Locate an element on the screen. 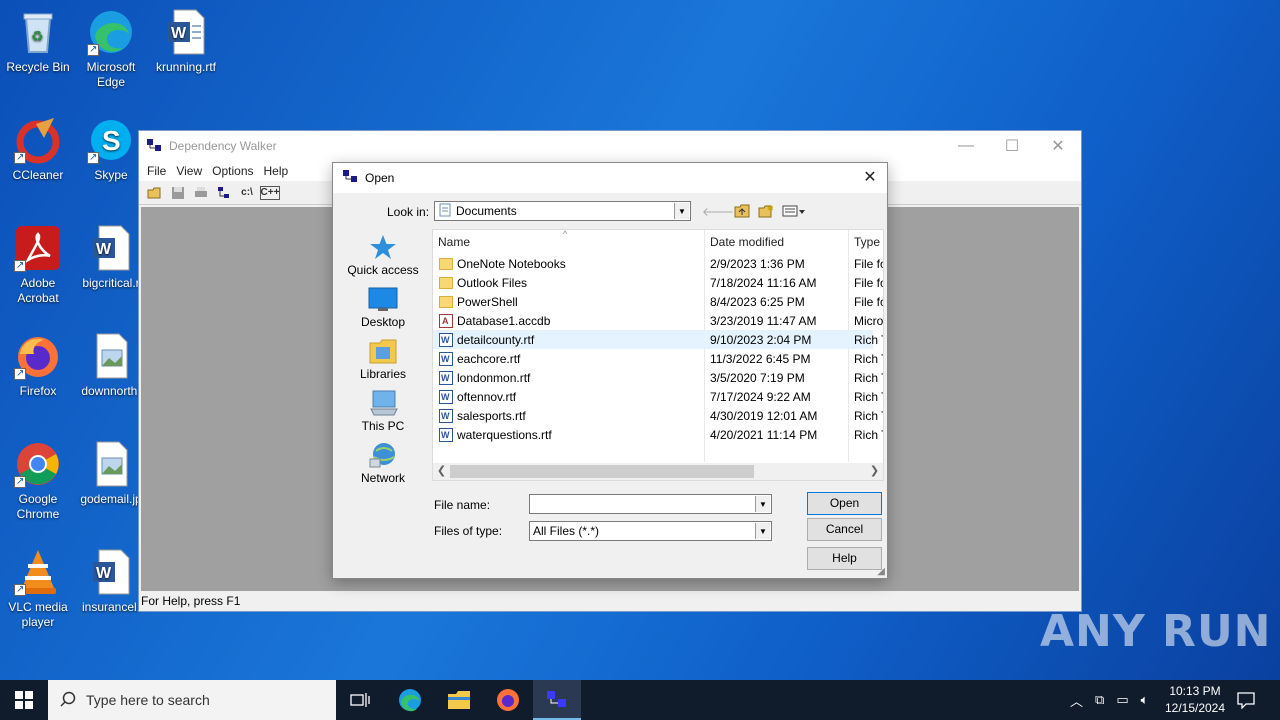 The height and width of the screenshot is (720, 1280). clock: 10:13 PM 12/15/2024 is located at coordinates (1195, 700).